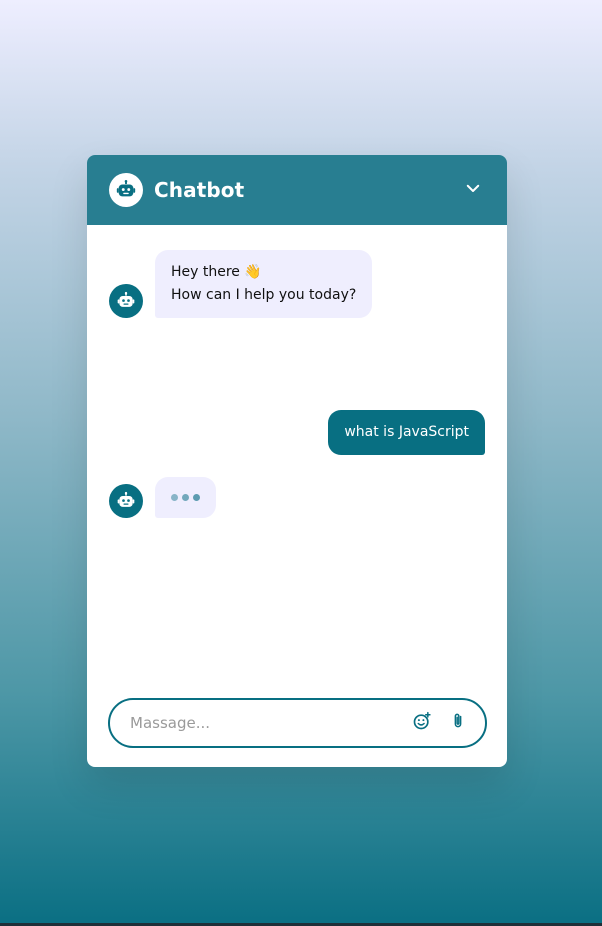  What do you see at coordinates (264, 295) in the screenshot?
I see `bot-message-line: How can I help you today?` at bounding box center [264, 295].